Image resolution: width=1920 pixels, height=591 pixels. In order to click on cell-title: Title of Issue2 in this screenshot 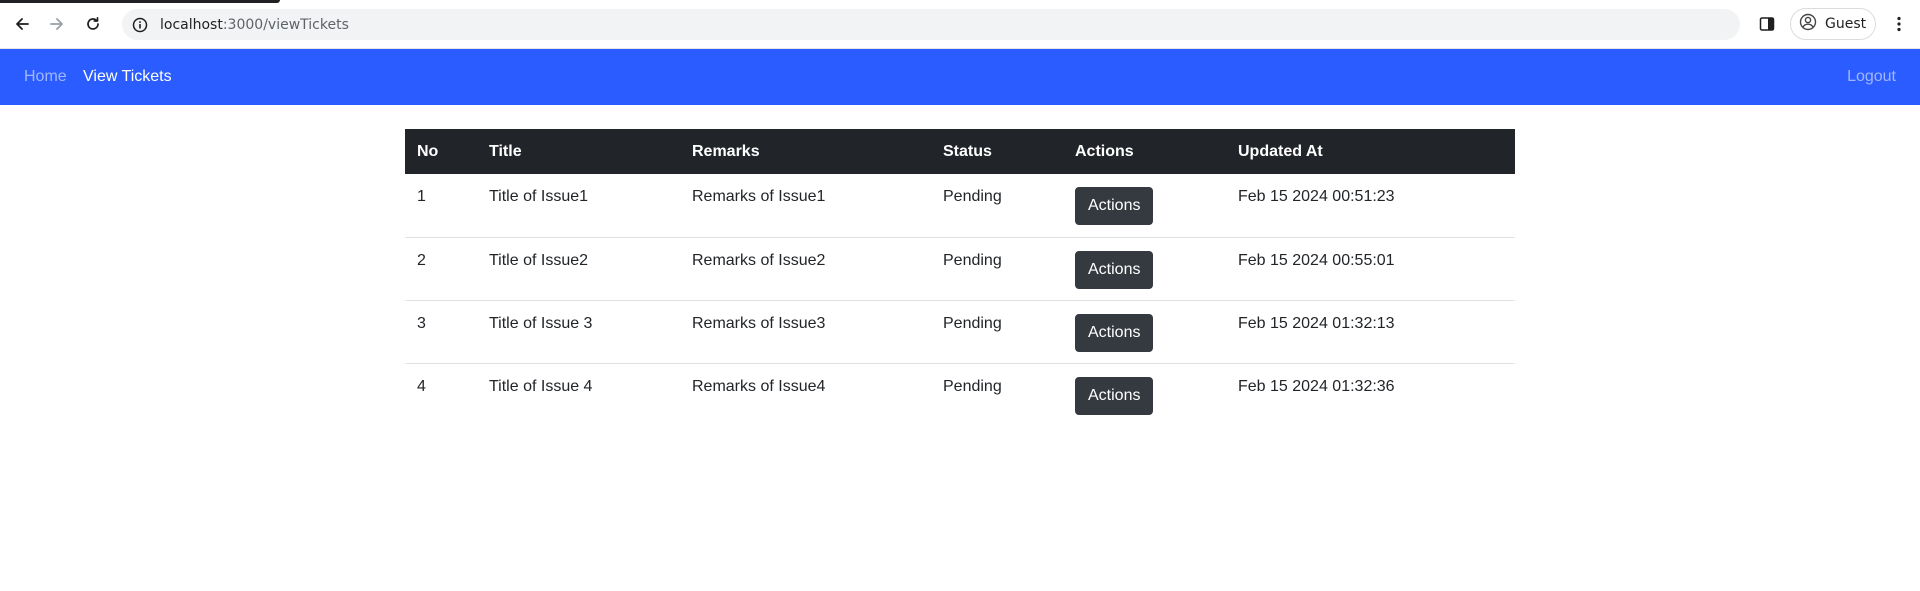, I will do `click(578, 269)`.